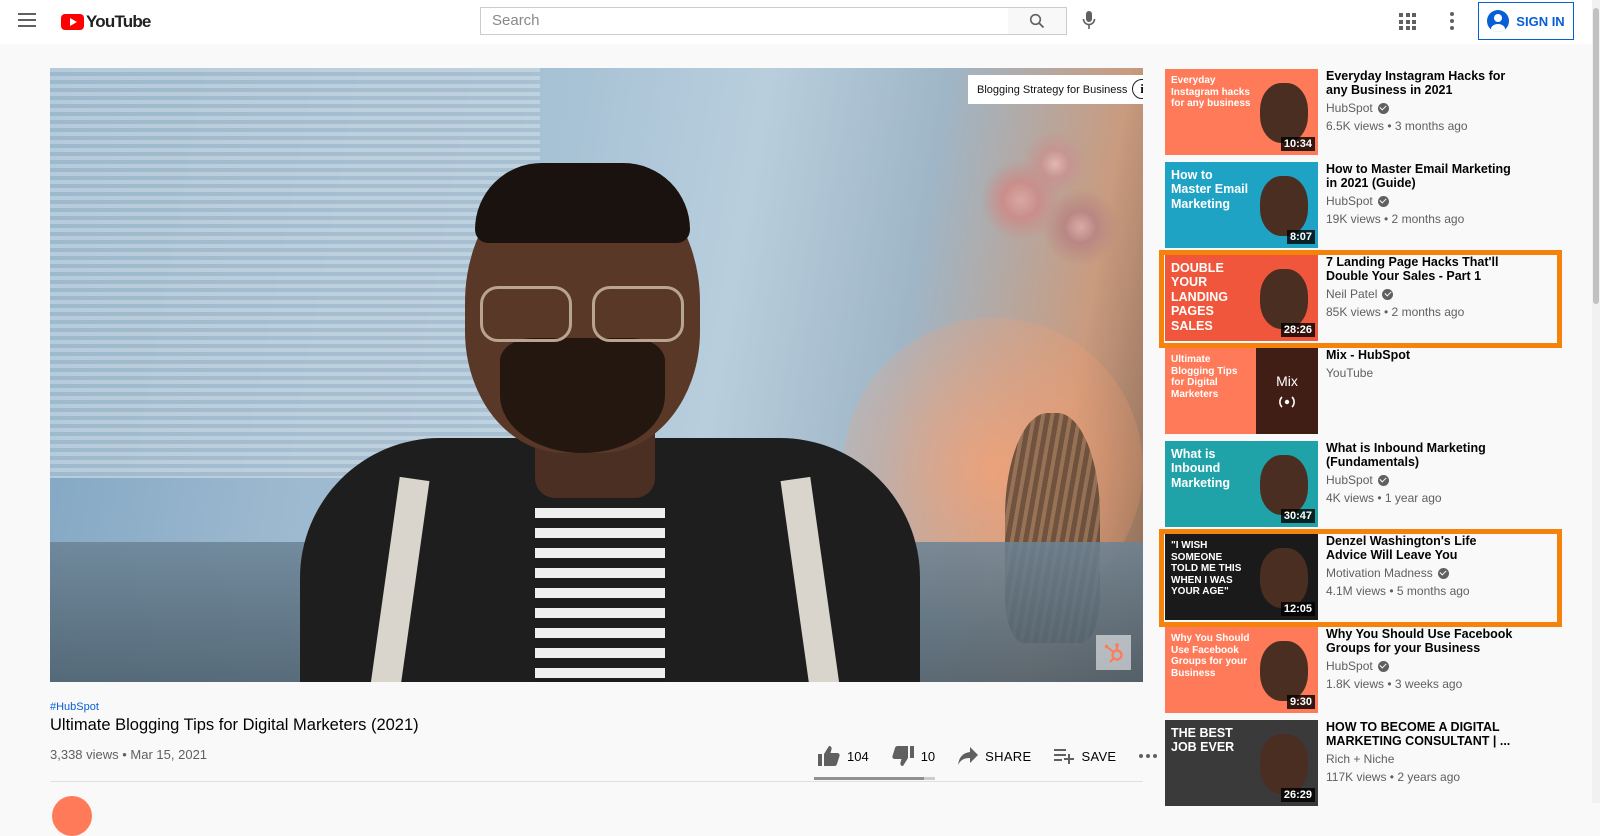 This screenshot has width=1600, height=836. I want to click on duration-badge: 9:30, so click(1300, 702).